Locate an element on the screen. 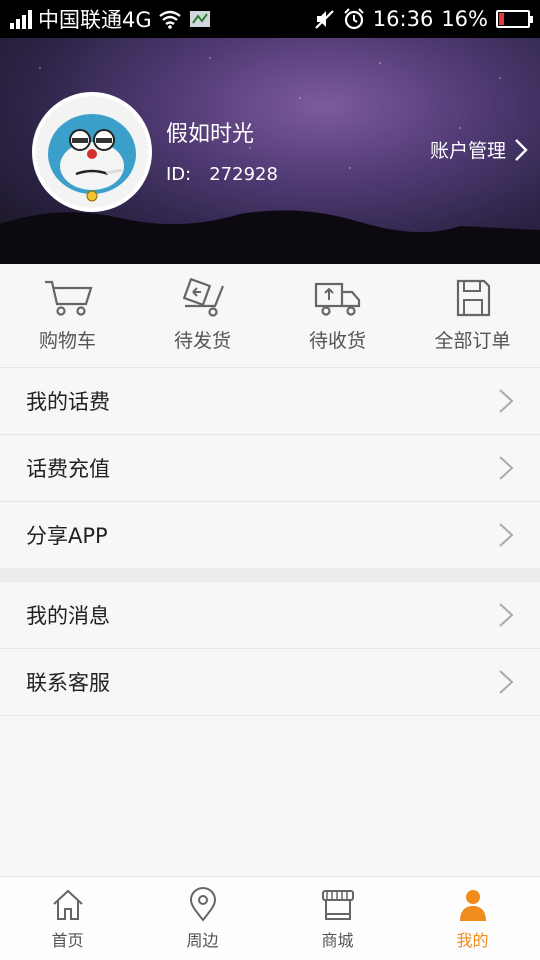 The width and height of the screenshot is (540, 960). menu-item-customer-service: 联系客服 is located at coordinates (270, 682).